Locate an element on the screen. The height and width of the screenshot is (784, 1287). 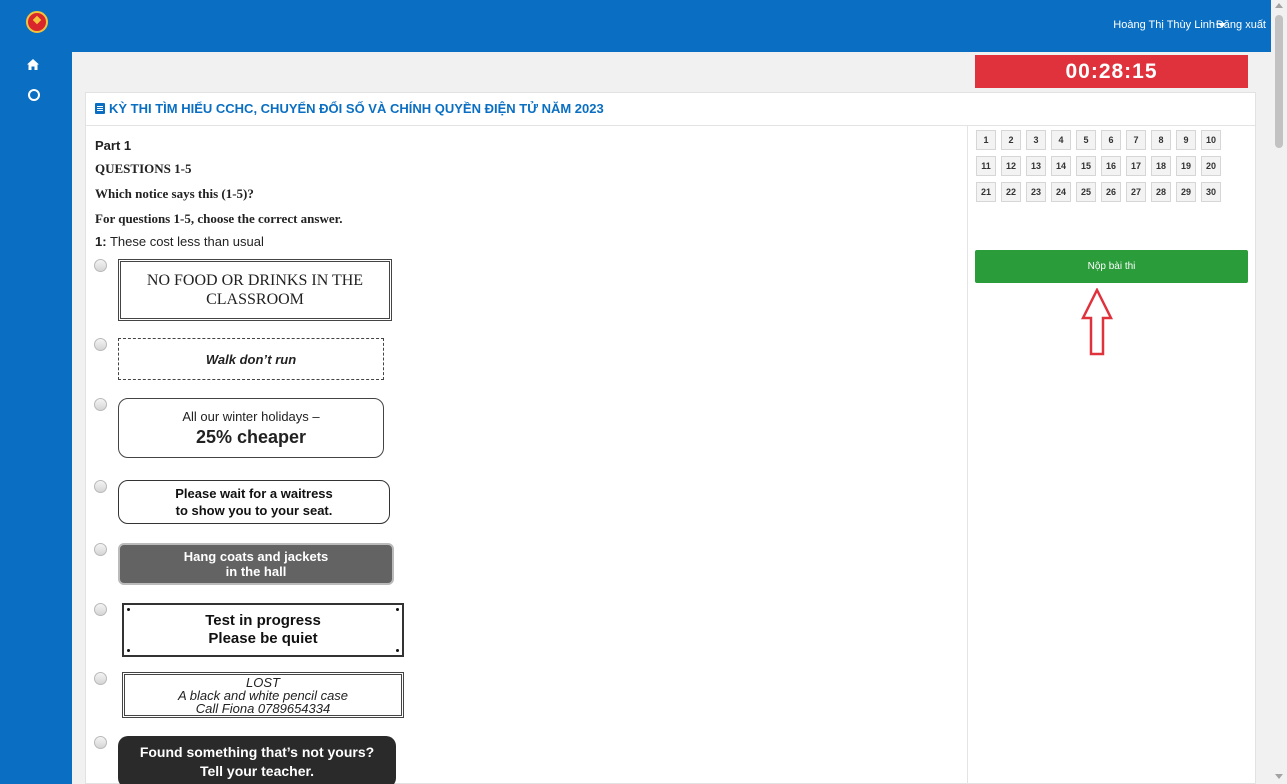
question-nav-button: 4 is located at coordinates (1061, 140).